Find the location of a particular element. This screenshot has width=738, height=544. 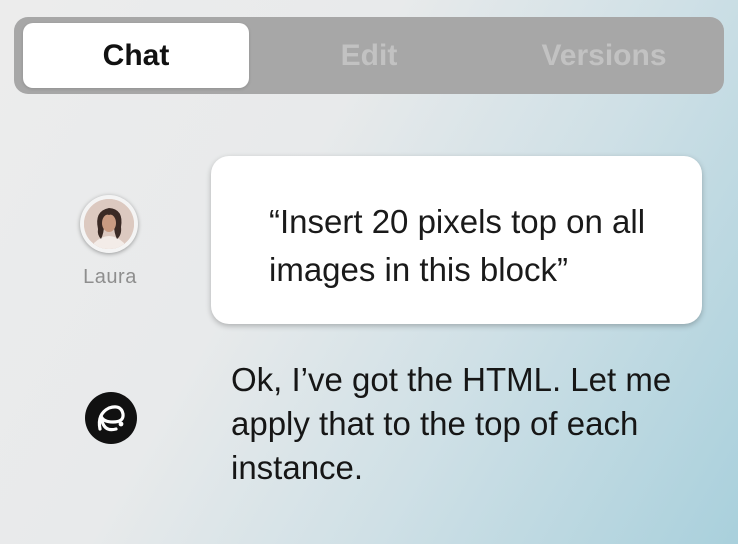

user-name: Laura is located at coordinates (110, 277).